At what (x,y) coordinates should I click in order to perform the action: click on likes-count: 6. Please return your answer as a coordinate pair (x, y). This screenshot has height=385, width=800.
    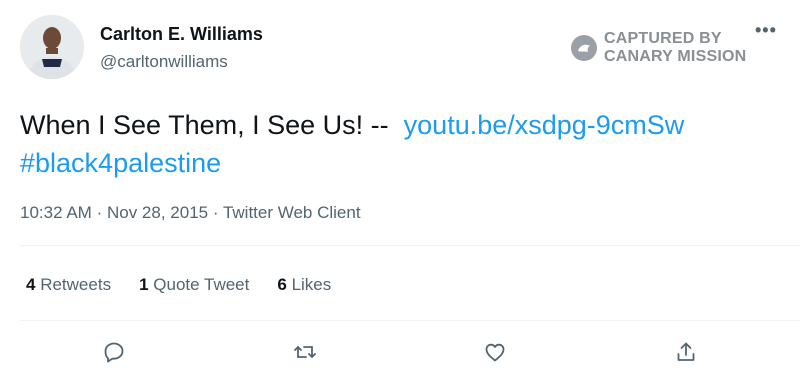
    Looking at the image, I should click on (282, 284).